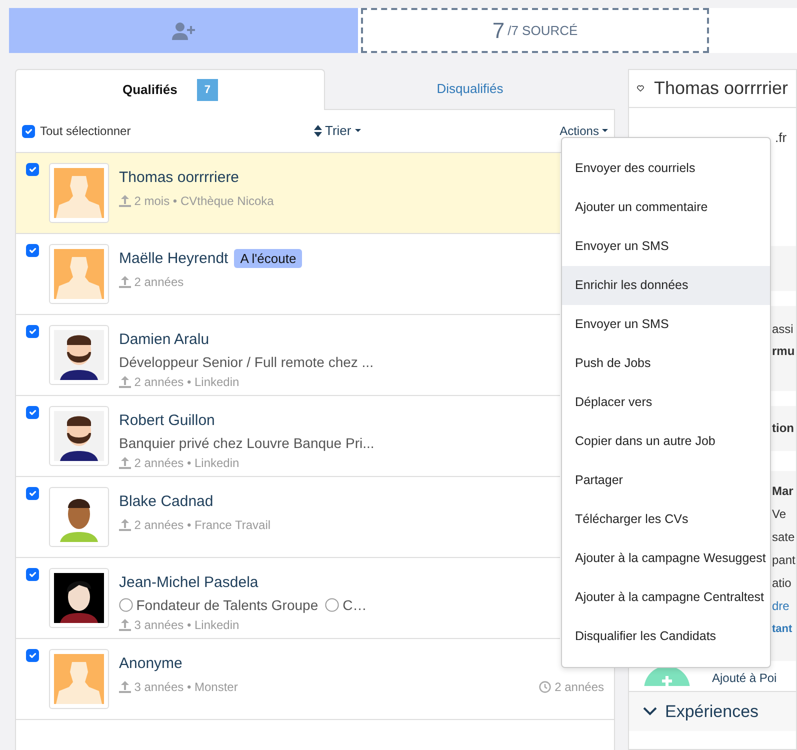 The width and height of the screenshot is (797, 750). I want to click on menu-item: Copier dans un autre Job, so click(666, 441).